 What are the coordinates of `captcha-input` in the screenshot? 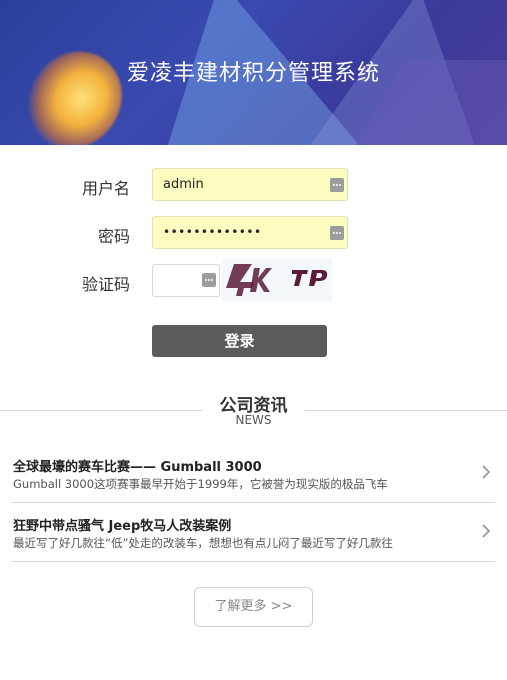 It's located at (186, 280).